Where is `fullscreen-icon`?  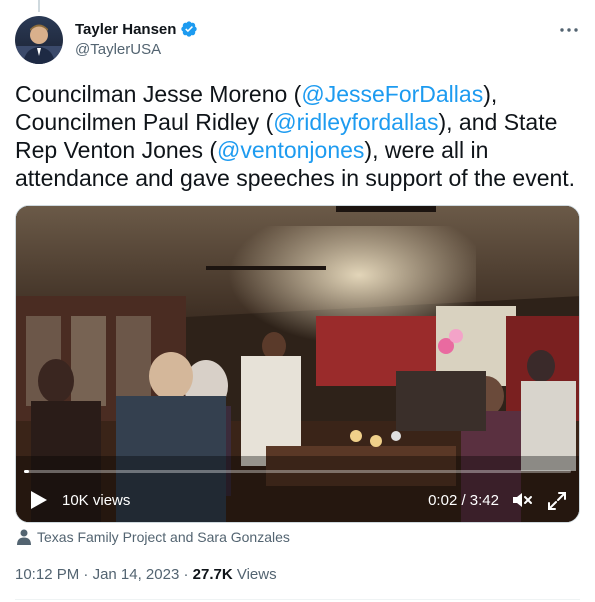
fullscreen-icon is located at coordinates (557, 501).